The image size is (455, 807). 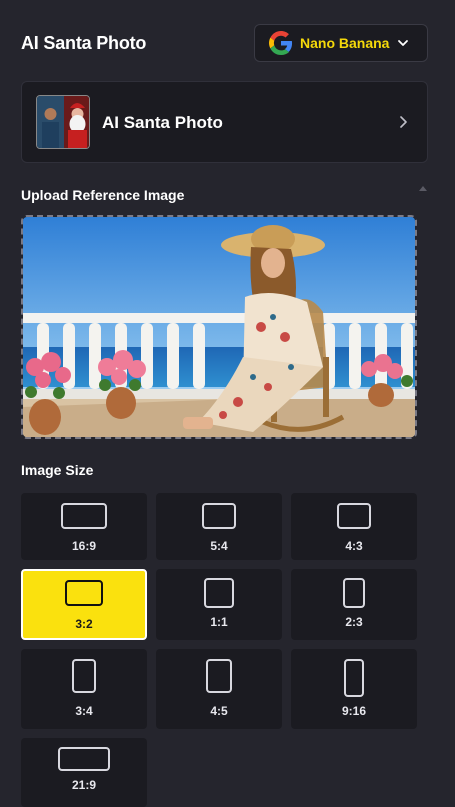 What do you see at coordinates (219, 546) in the screenshot?
I see `size-option-label: 5:4` at bounding box center [219, 546].